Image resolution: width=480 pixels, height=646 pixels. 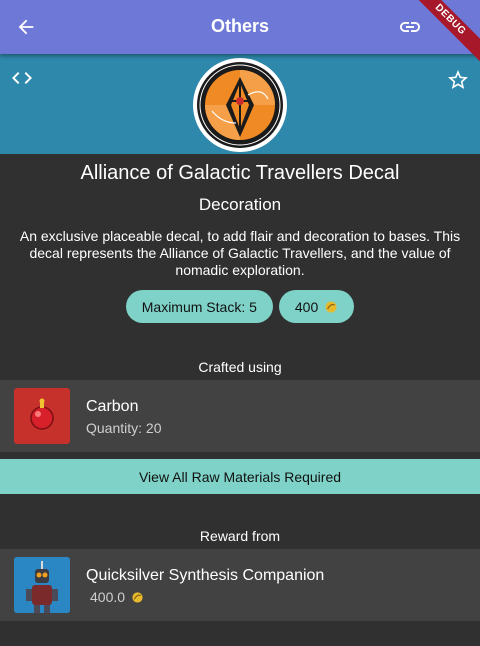 I want to click on carbon-icon, so click(x=42, y=414).